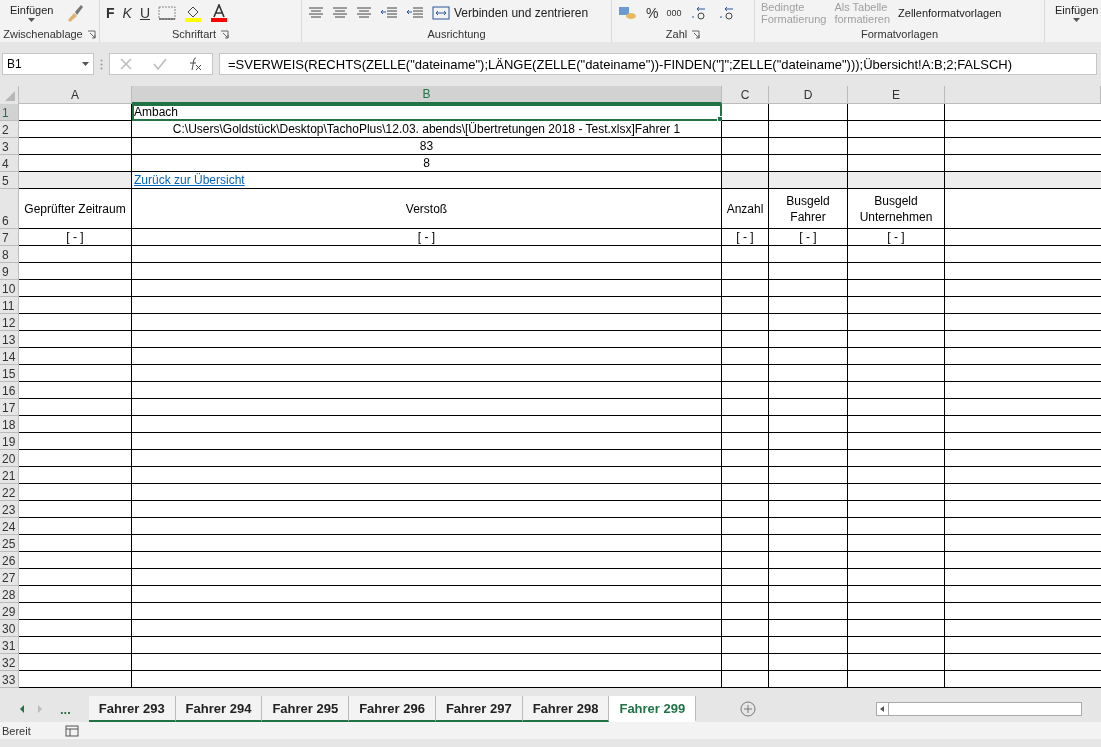 This screenshot has width=1101, height=747. I want to click on name-box: B1, so click(48, 64).